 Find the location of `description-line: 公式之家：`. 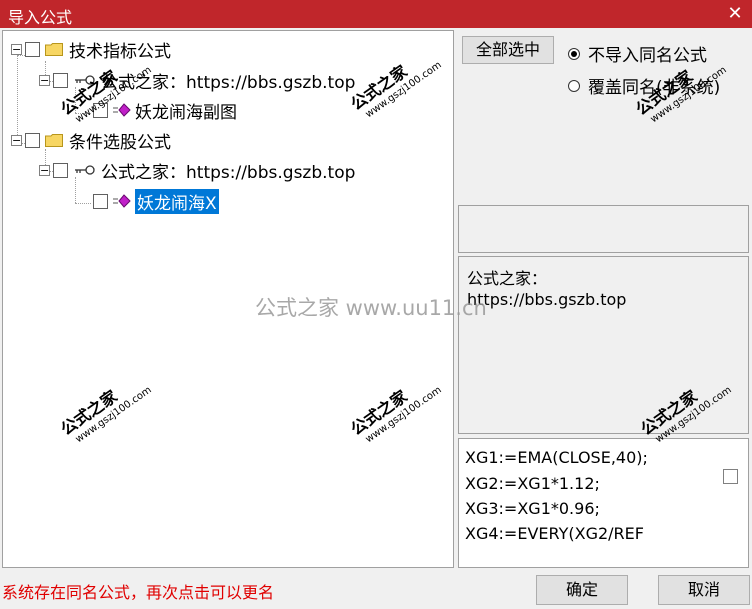

description-line: 公式之家： is located at coordinates (507, 278).